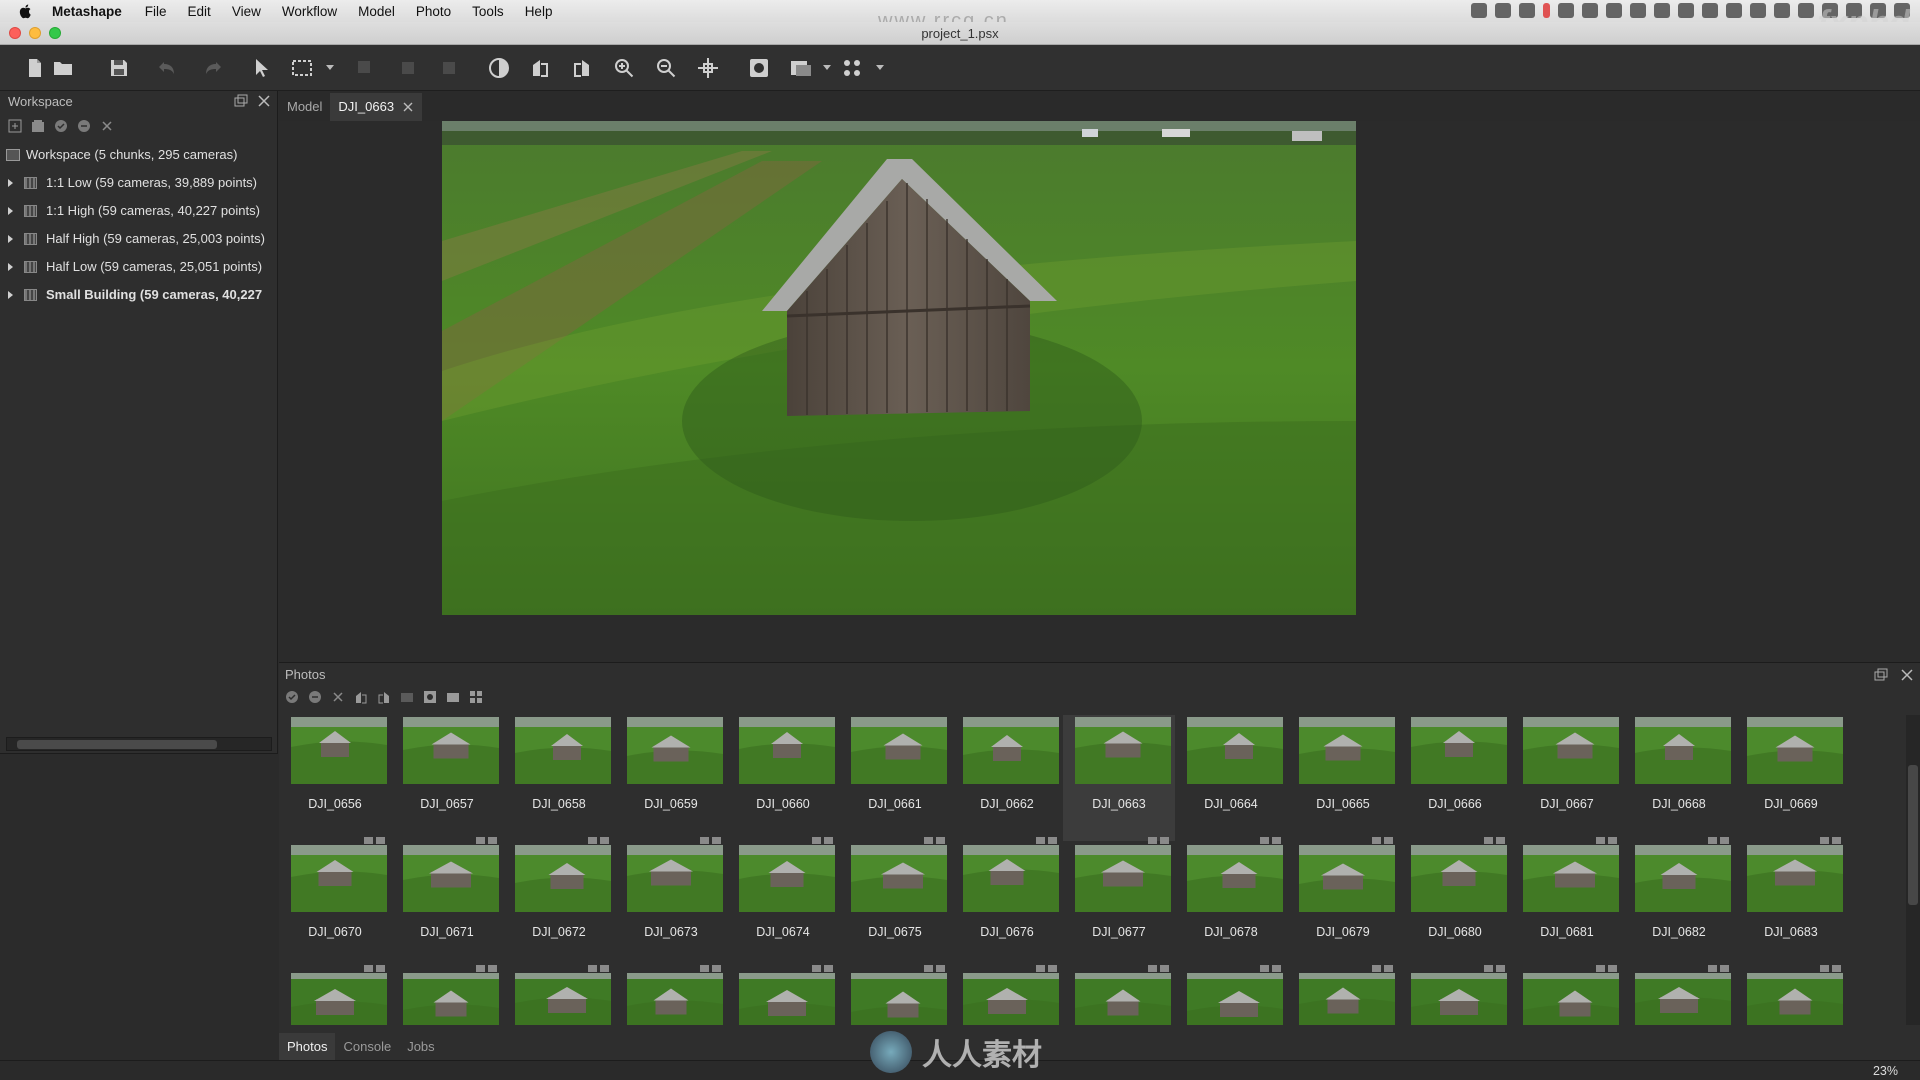  I want to click on rectangle-selection-icon, so click(302, 68).